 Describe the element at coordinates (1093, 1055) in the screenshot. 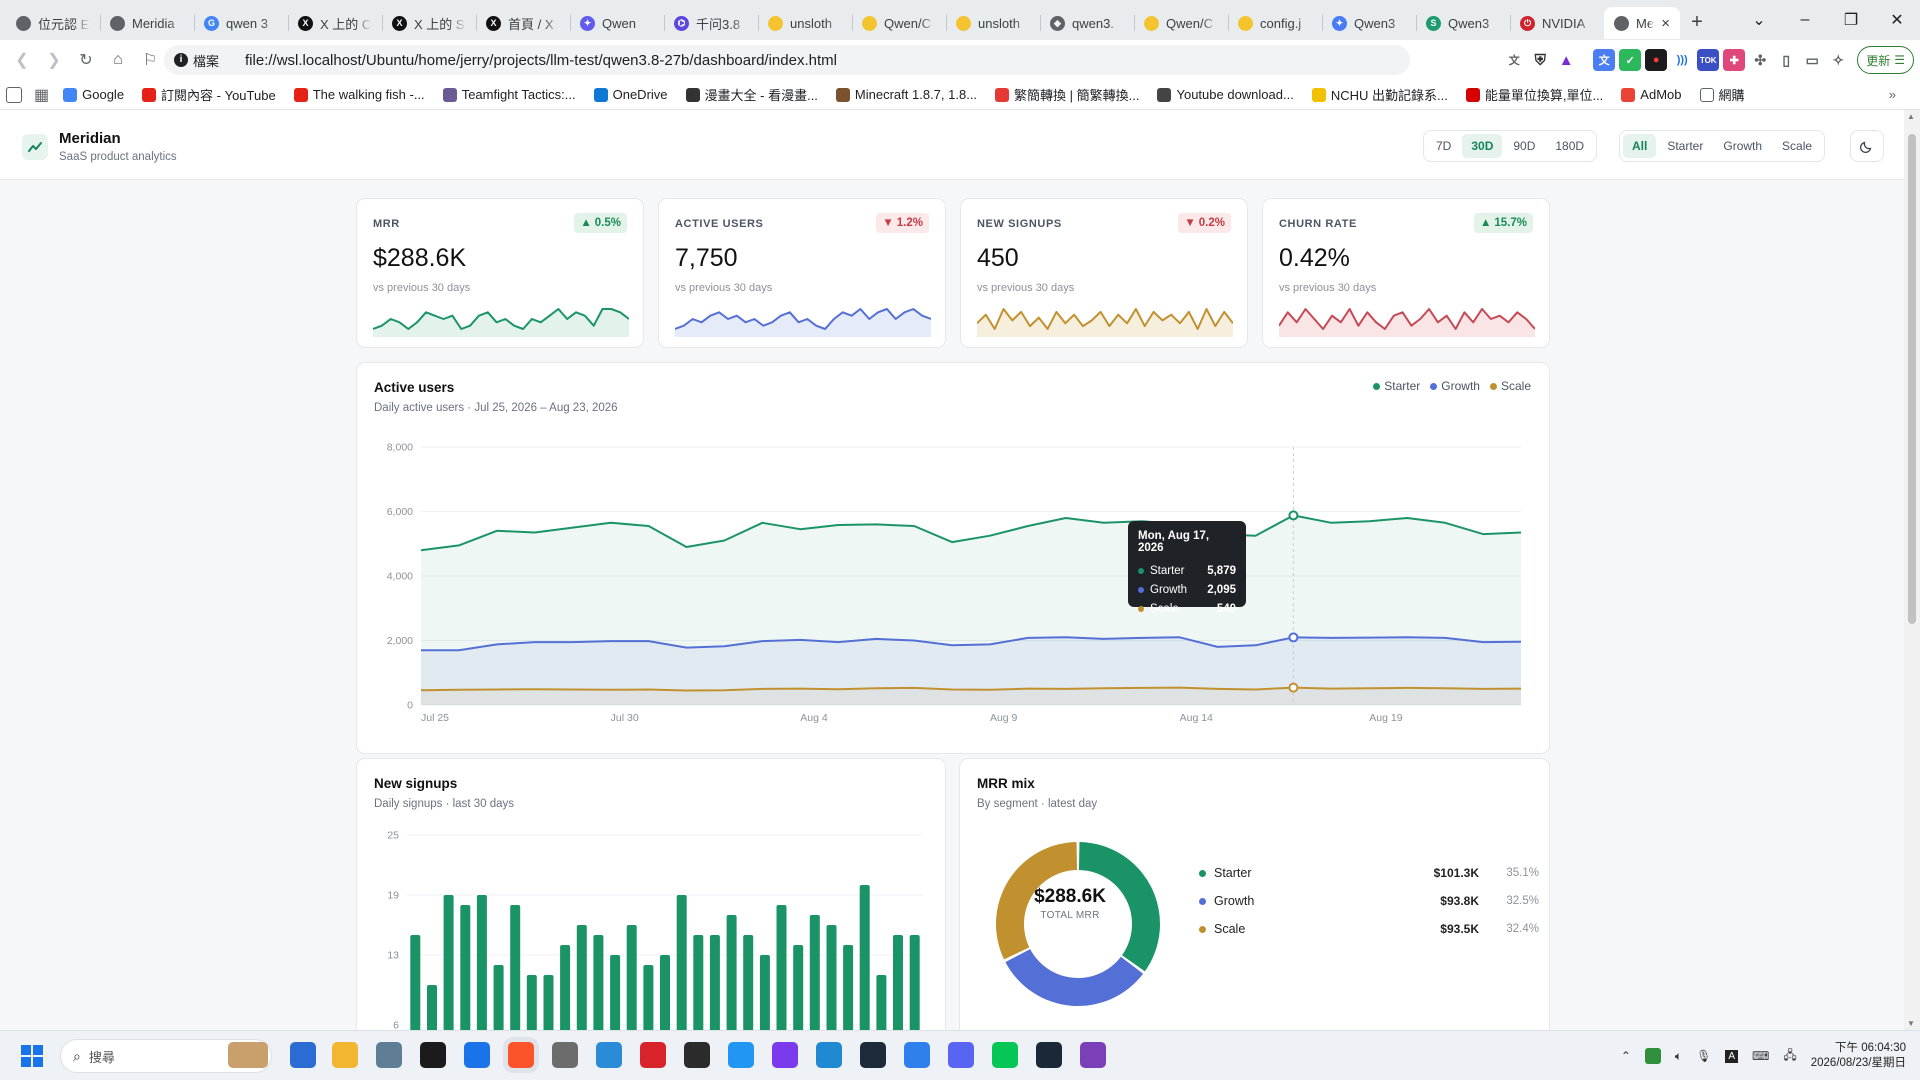

I see `taskbar-headset-icon` at that location.